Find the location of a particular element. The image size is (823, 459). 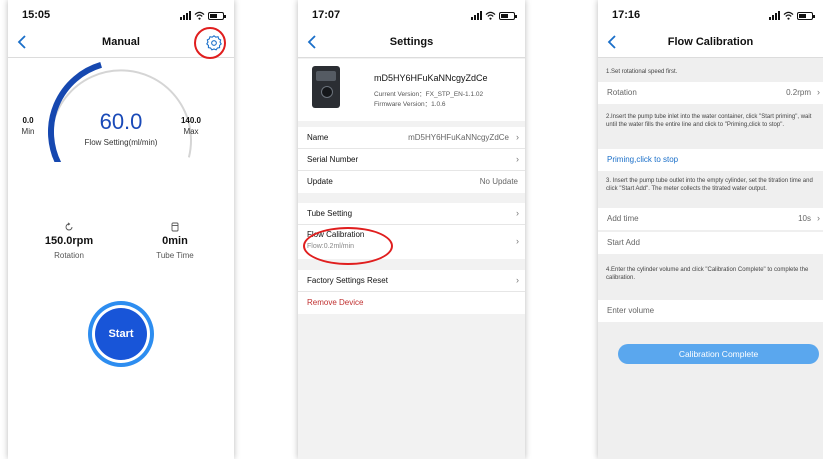

tube-time-value: 0min is located at coordinates (175, 241).